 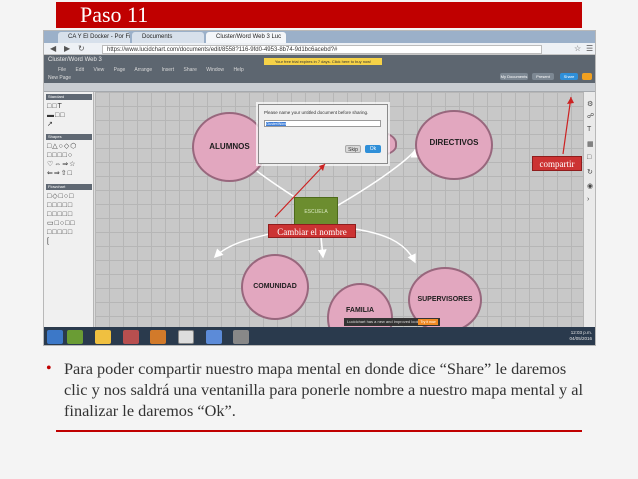 I want to click on divider-line, so click(x=319, y=431).